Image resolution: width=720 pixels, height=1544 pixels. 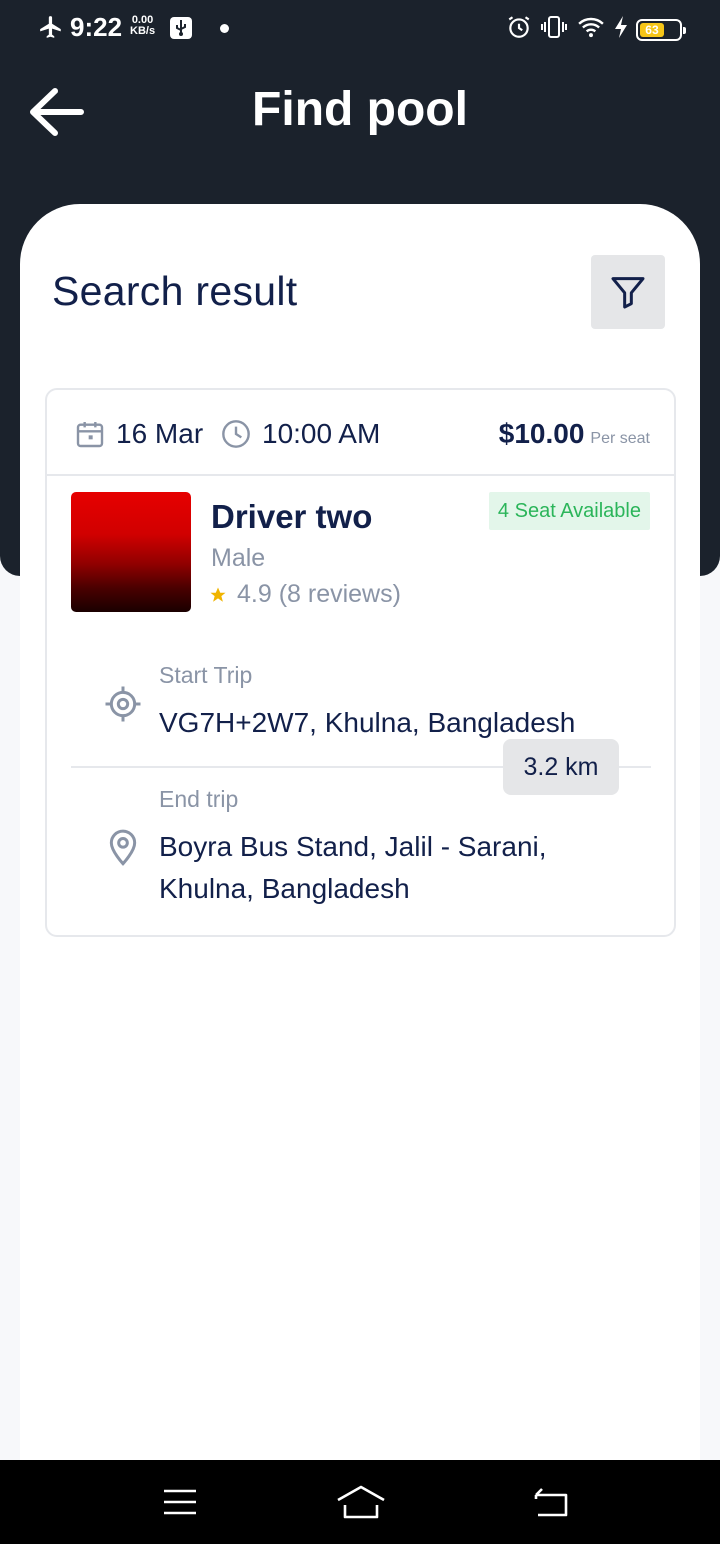 I want to click on filter-icon, so click(x=628, y=293).